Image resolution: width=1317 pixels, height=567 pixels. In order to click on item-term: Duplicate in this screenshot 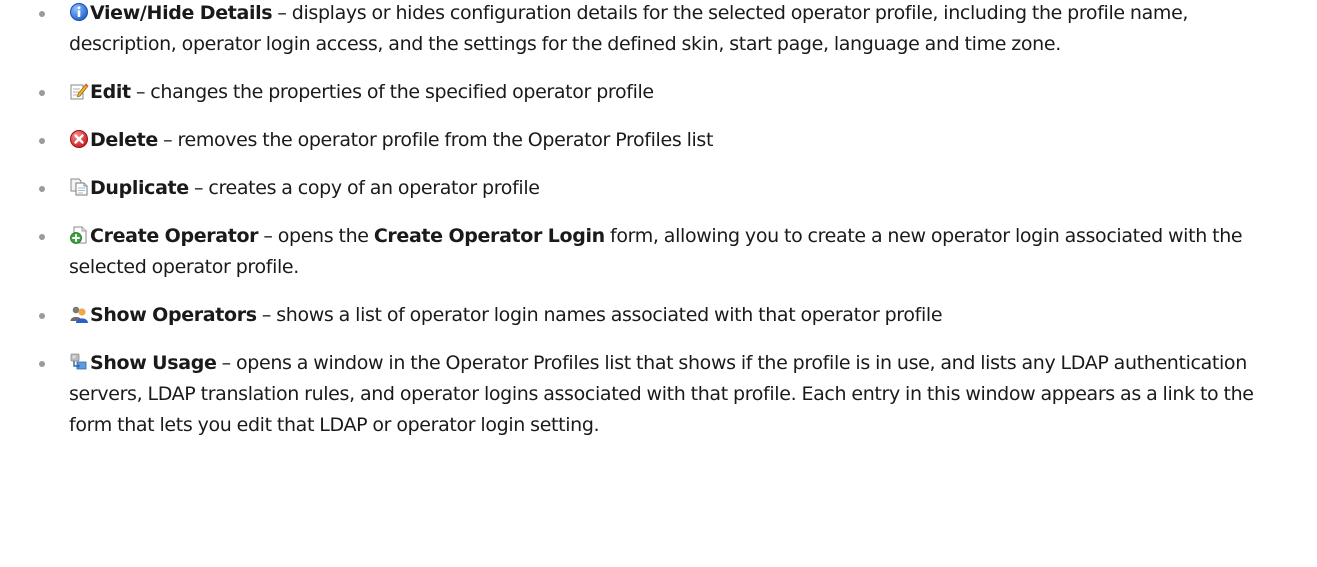, I will do `click(139, 188)`.